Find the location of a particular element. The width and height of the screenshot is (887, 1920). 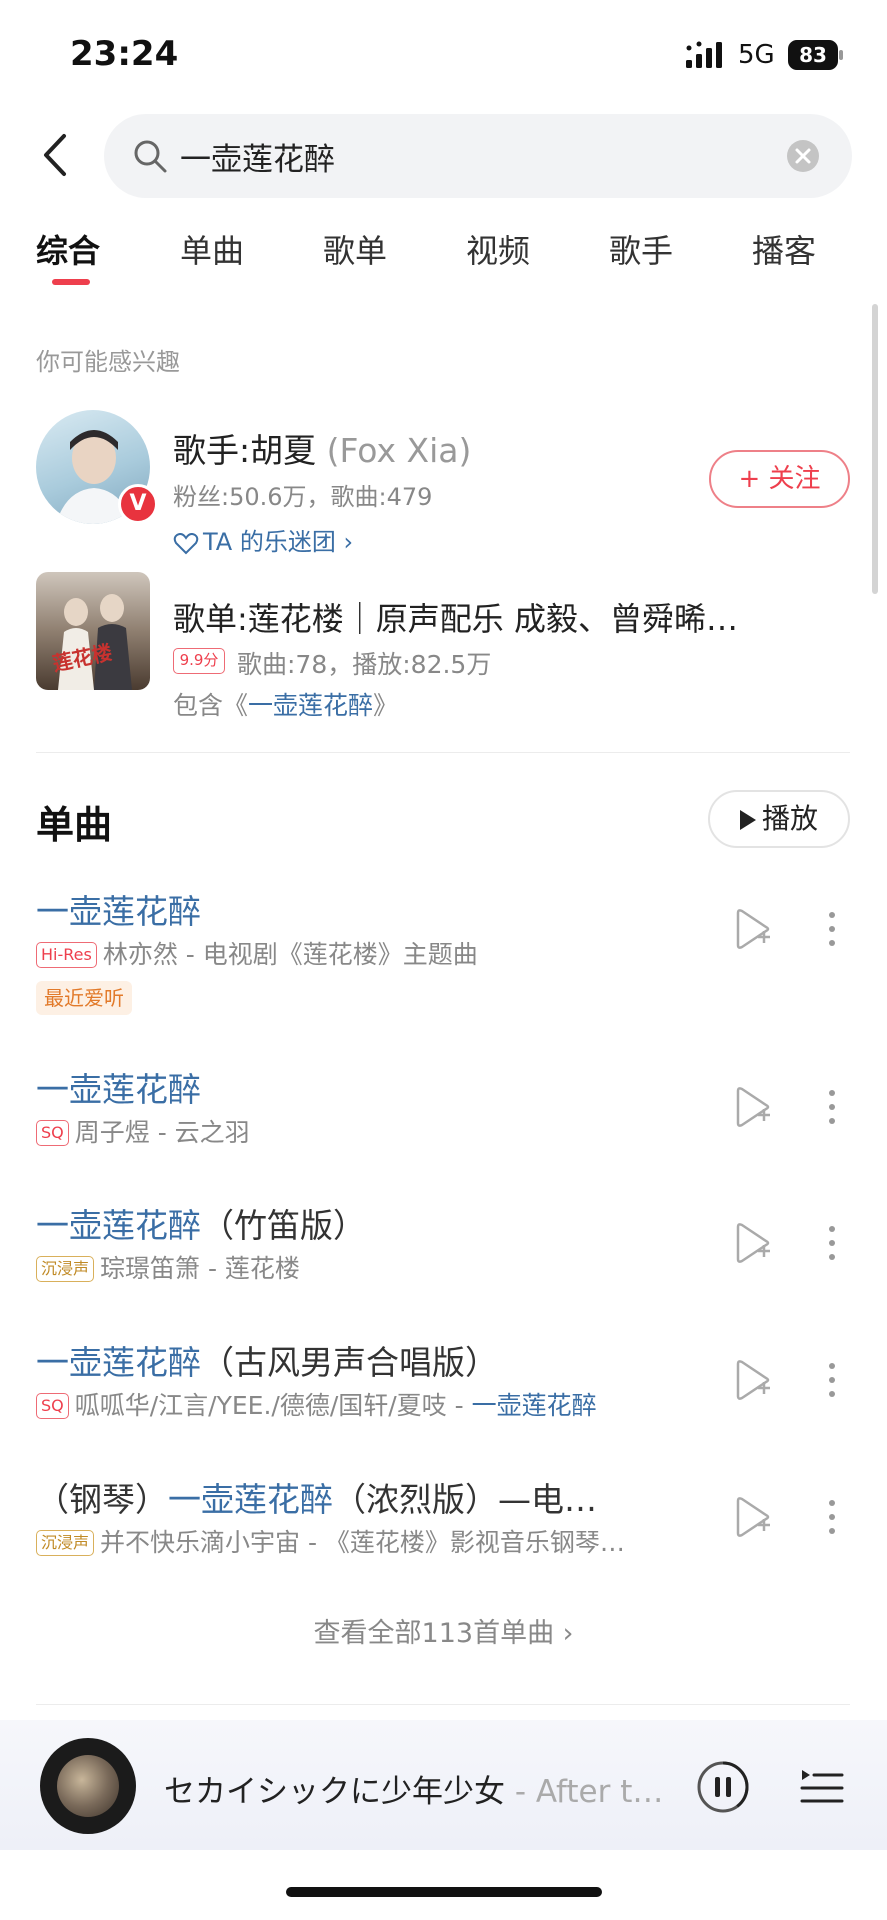

contains-title: 一壶莲花醉 is located at coordinates (311, 705).